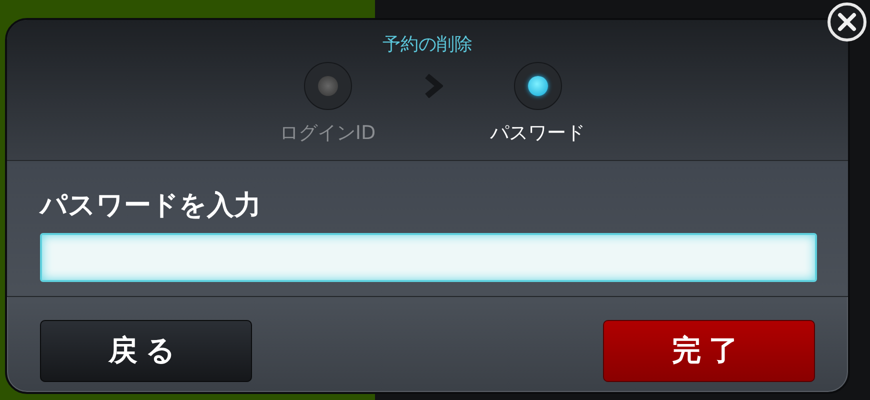 The image size is (870, 400). Describe the element at coordinates (146, 351) in the screenshot. I see `back-button: 戻る` at that location.